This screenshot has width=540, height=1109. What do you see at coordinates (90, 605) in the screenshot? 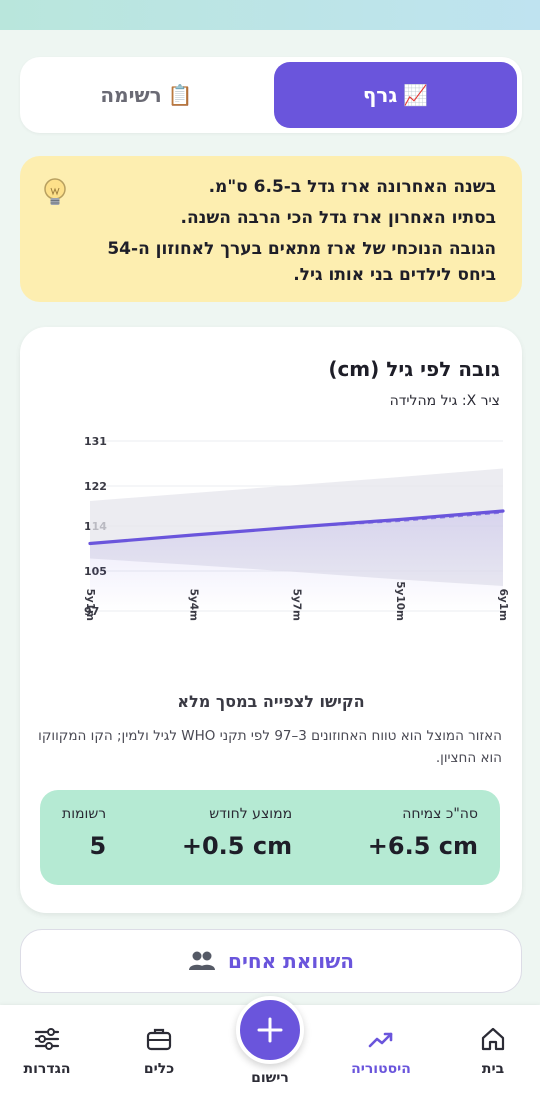
I see `x-tick-label: 5y1m` at bounding box center [90, 605].